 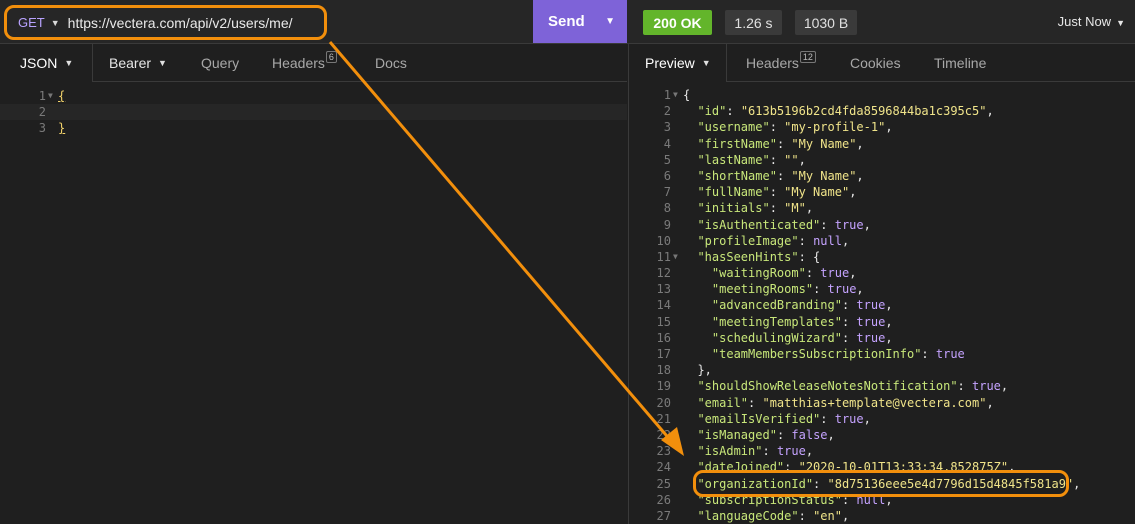 I want to click on method-selector: GET, so click(x=31, y=22).